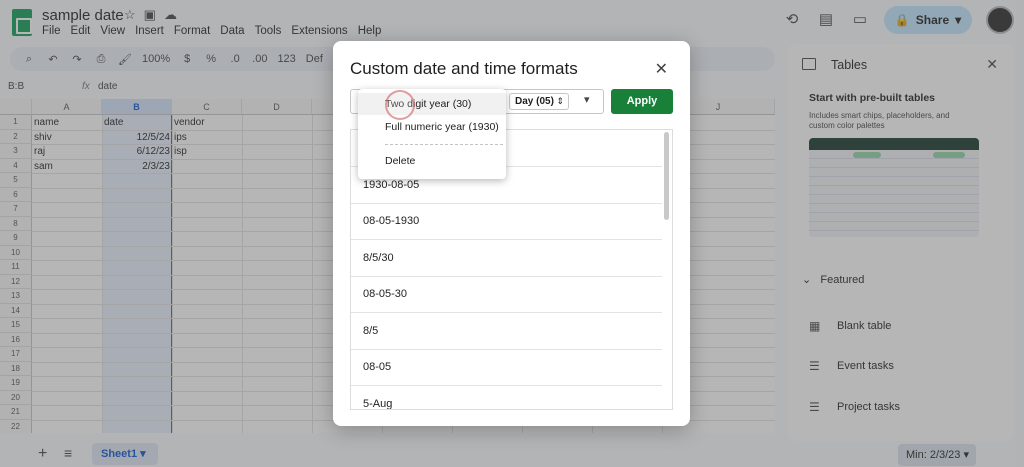 The height and width of the screenshot is (467, 1024). What do you see at coordinates (506, 258) in the screenshot?
I see `format-option: 8/5/30` at bounding box center [506, 258].